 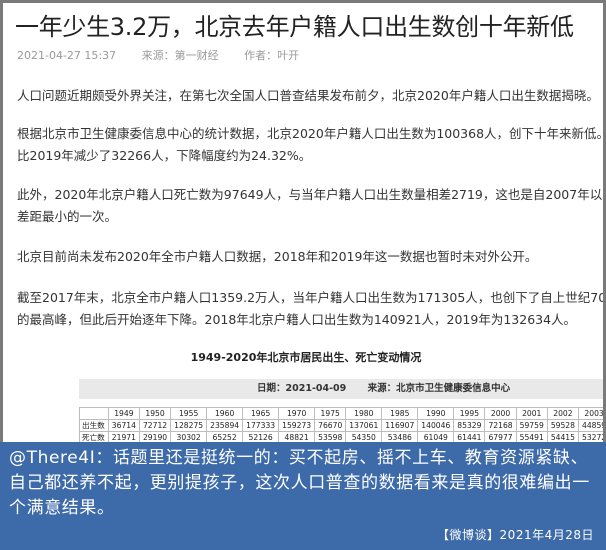 What do you see at coordinates (302, 388) in the screenshot?
I see `table-date: 日期：2021-04-09` at bounding box center [302, 388].